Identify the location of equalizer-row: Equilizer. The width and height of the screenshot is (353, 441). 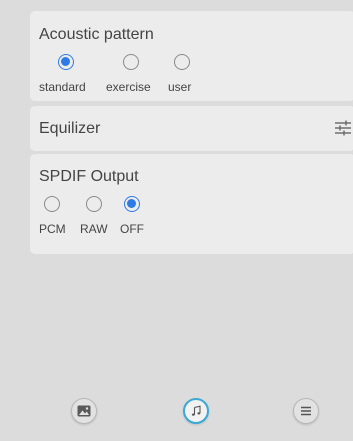
(191, 128).